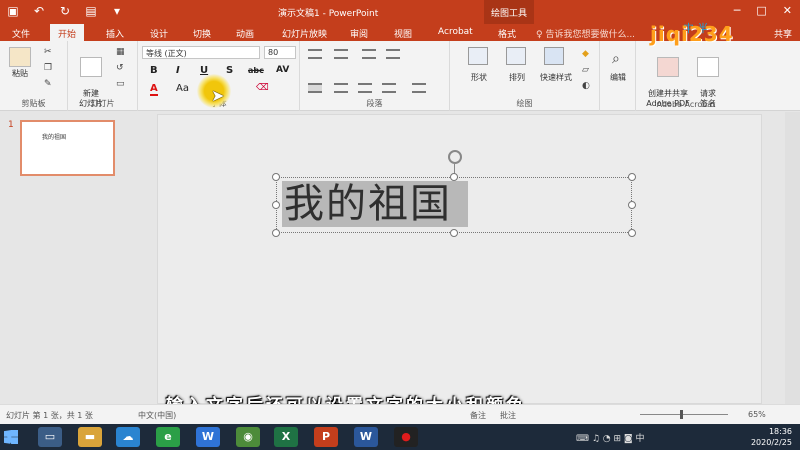 The height and width of the screenshot is (450, 800). I want to click on drawing-group: 形状 排列 快速样式 ◆ ▱ ◐ 绘图, so click(525, 76).